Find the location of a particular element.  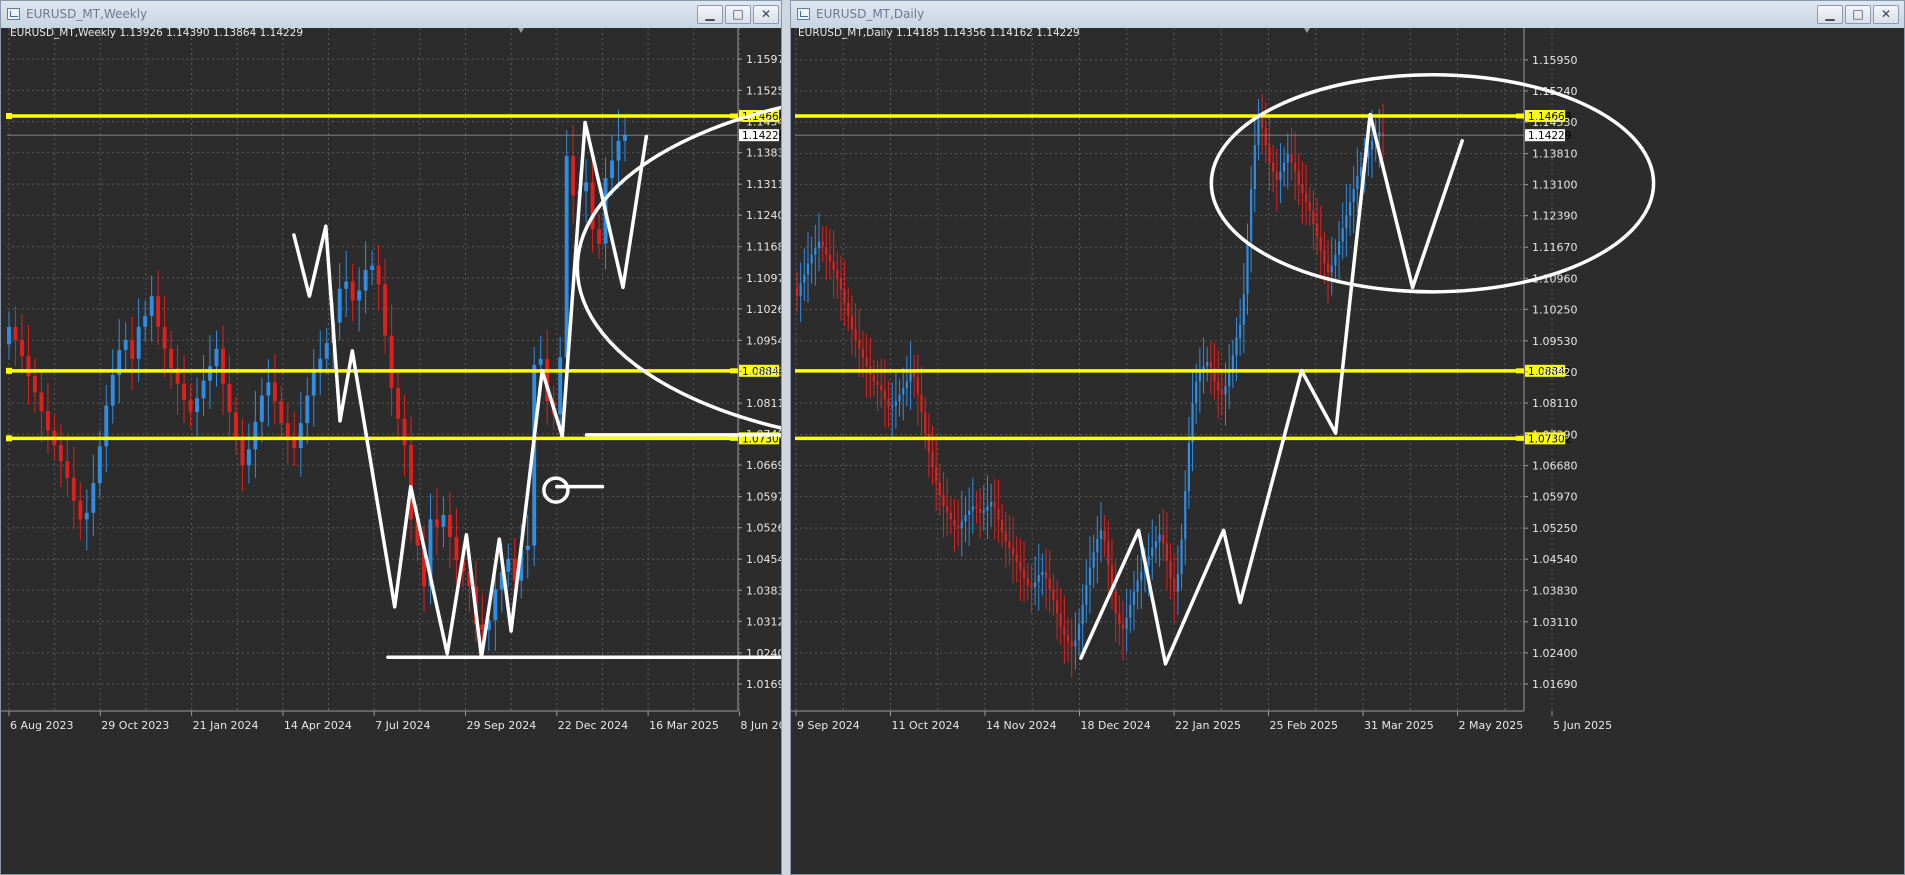

price-tick-label: 1.05970 is located at coordinates (1555, 497).